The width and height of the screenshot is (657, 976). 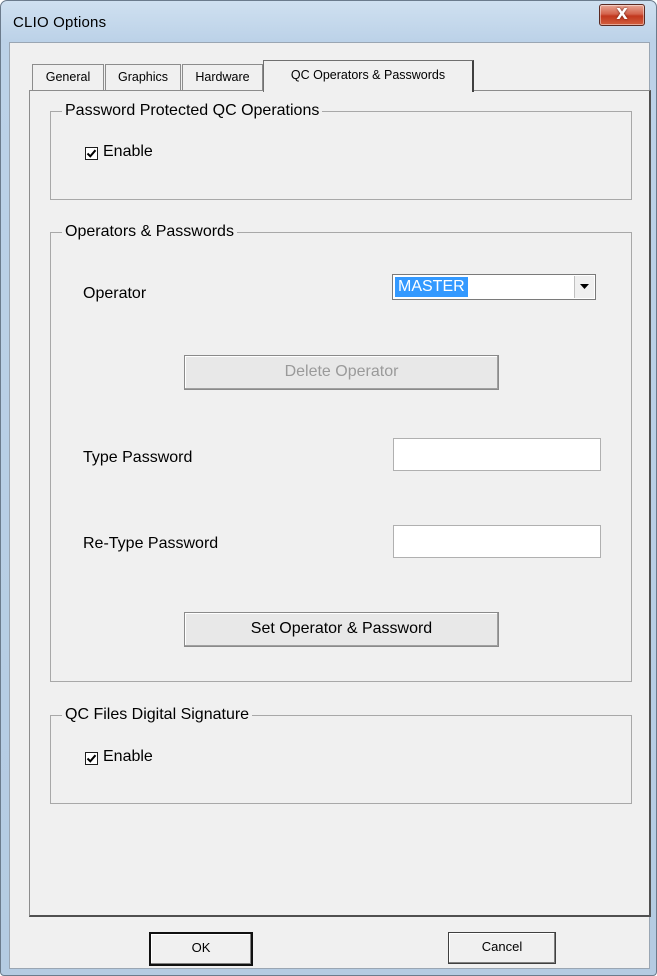 I want to click on tab-general: General, so click(x=68, y=77).